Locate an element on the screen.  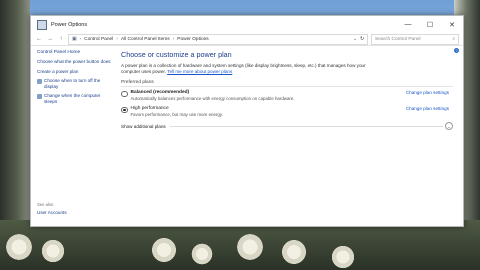
control-panel-icon: ▣ is located at coordinates (74, 39).